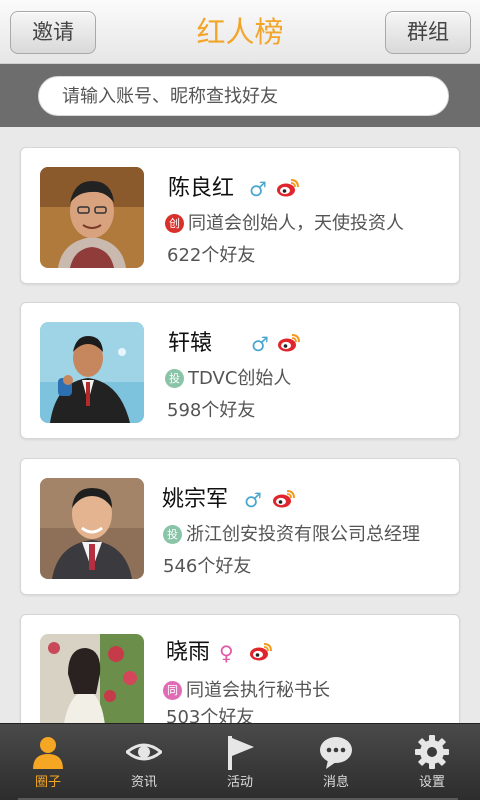  What do you see at coordinates (207, 566) in the screenshot?
I see `friend-count: 546个好友` at bounding box center [207, 566].